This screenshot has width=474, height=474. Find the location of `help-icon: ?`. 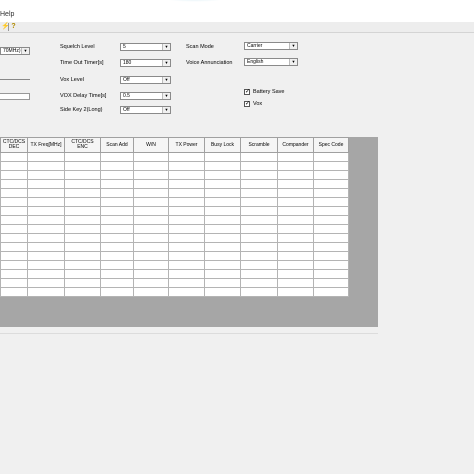

help-icon: ? is located at coordinates (13, 26).